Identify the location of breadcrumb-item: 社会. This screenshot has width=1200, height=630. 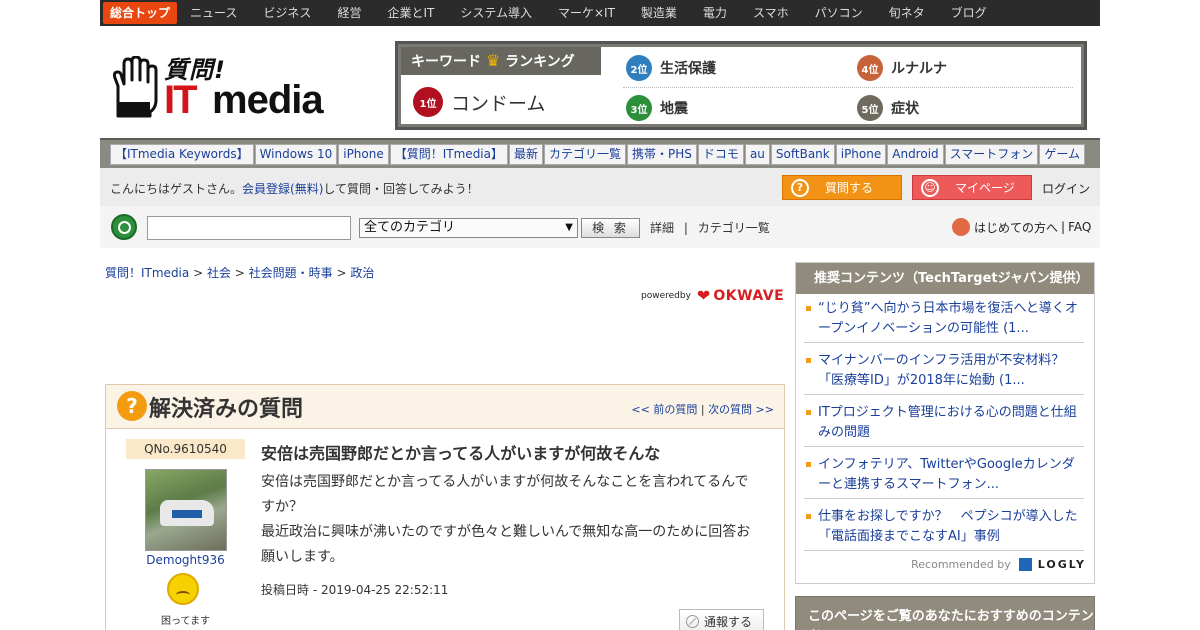
(219, 273).